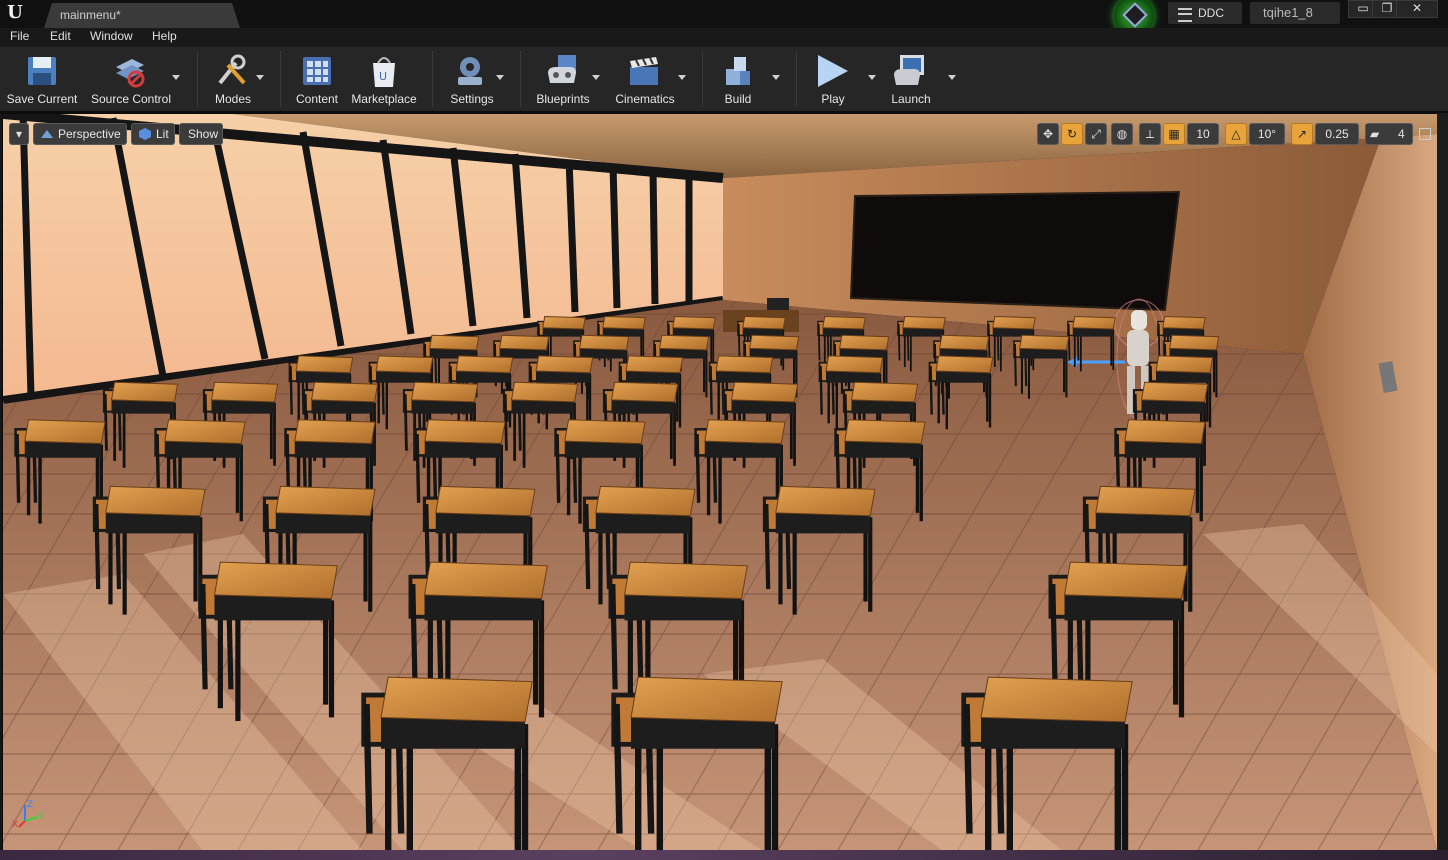  Describe the element at coordinates (563, 99) in the screenshot. I see `blueprints-label: Blueprints` at that location.